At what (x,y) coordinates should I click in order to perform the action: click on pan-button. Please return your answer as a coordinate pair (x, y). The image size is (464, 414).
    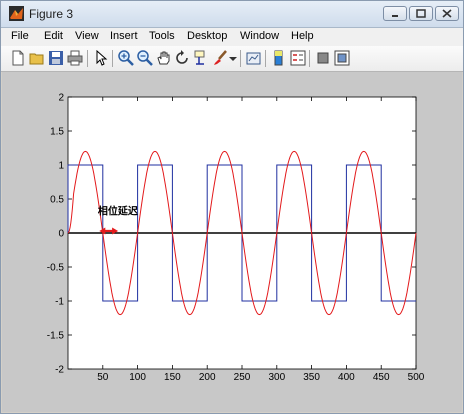
    Looking at the image, I should click on (164, 58).